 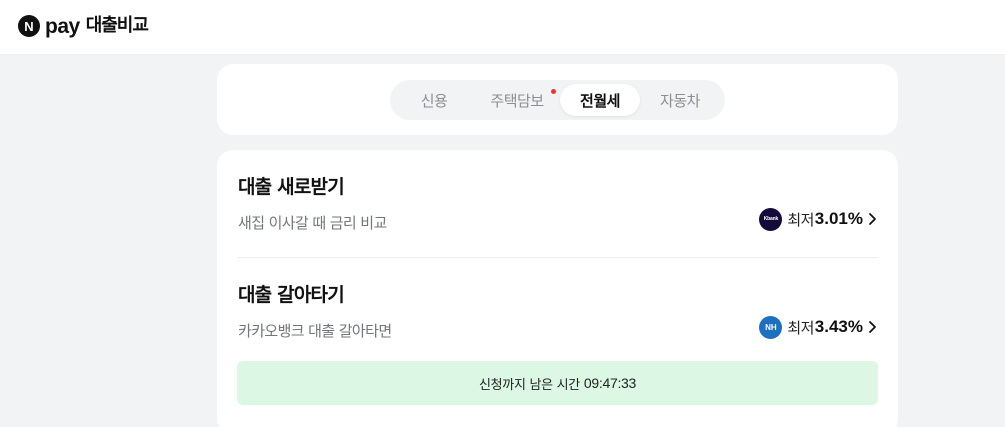 I want to click on offer-subtitle: 새집 이사갈 때 금리 비교, so click(x=312, y=223).